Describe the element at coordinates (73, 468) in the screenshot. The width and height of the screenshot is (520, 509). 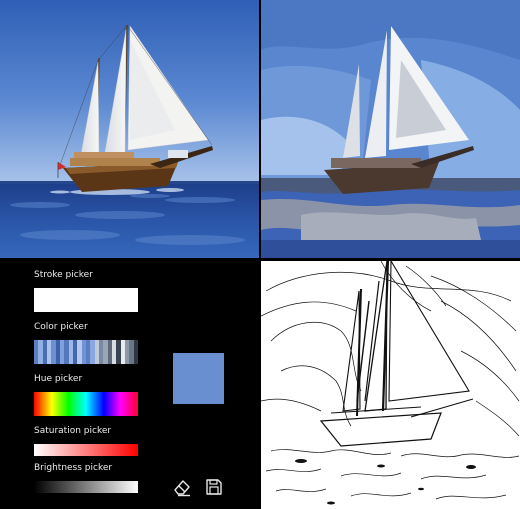
I see `brightness-picker-label: Brightness picker` at that location.